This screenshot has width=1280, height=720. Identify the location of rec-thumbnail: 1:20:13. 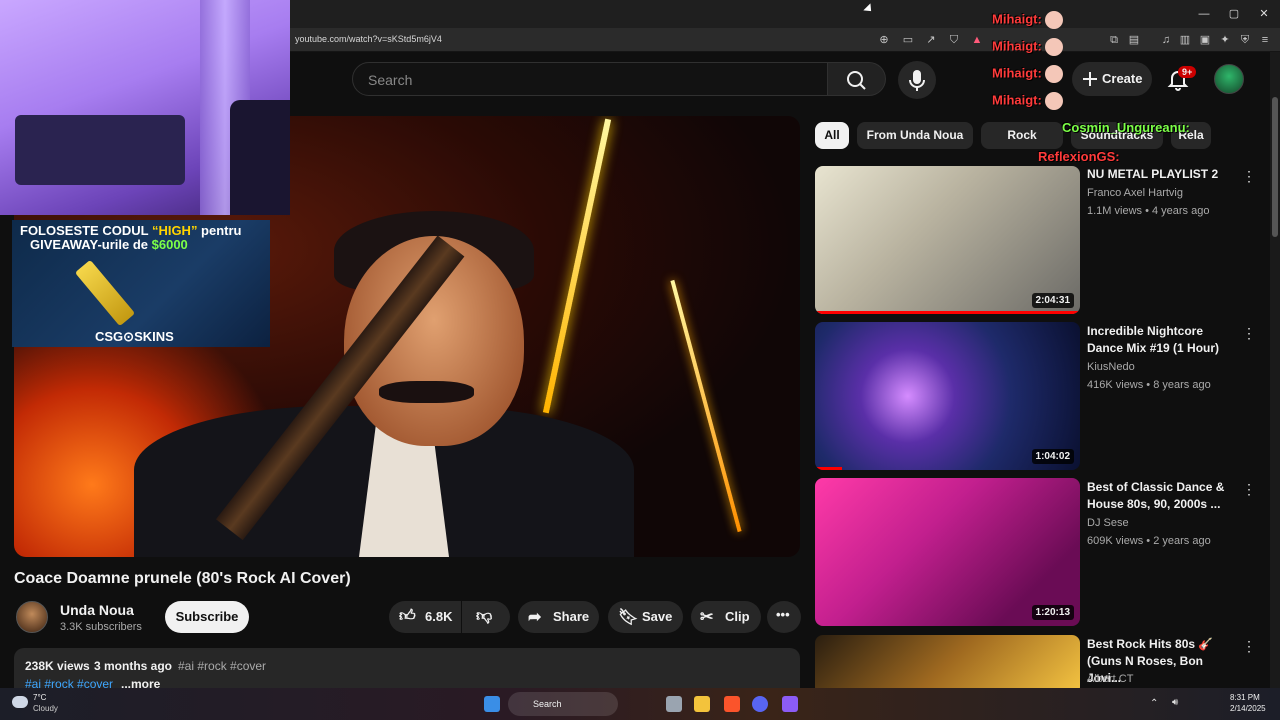
(947, 552).